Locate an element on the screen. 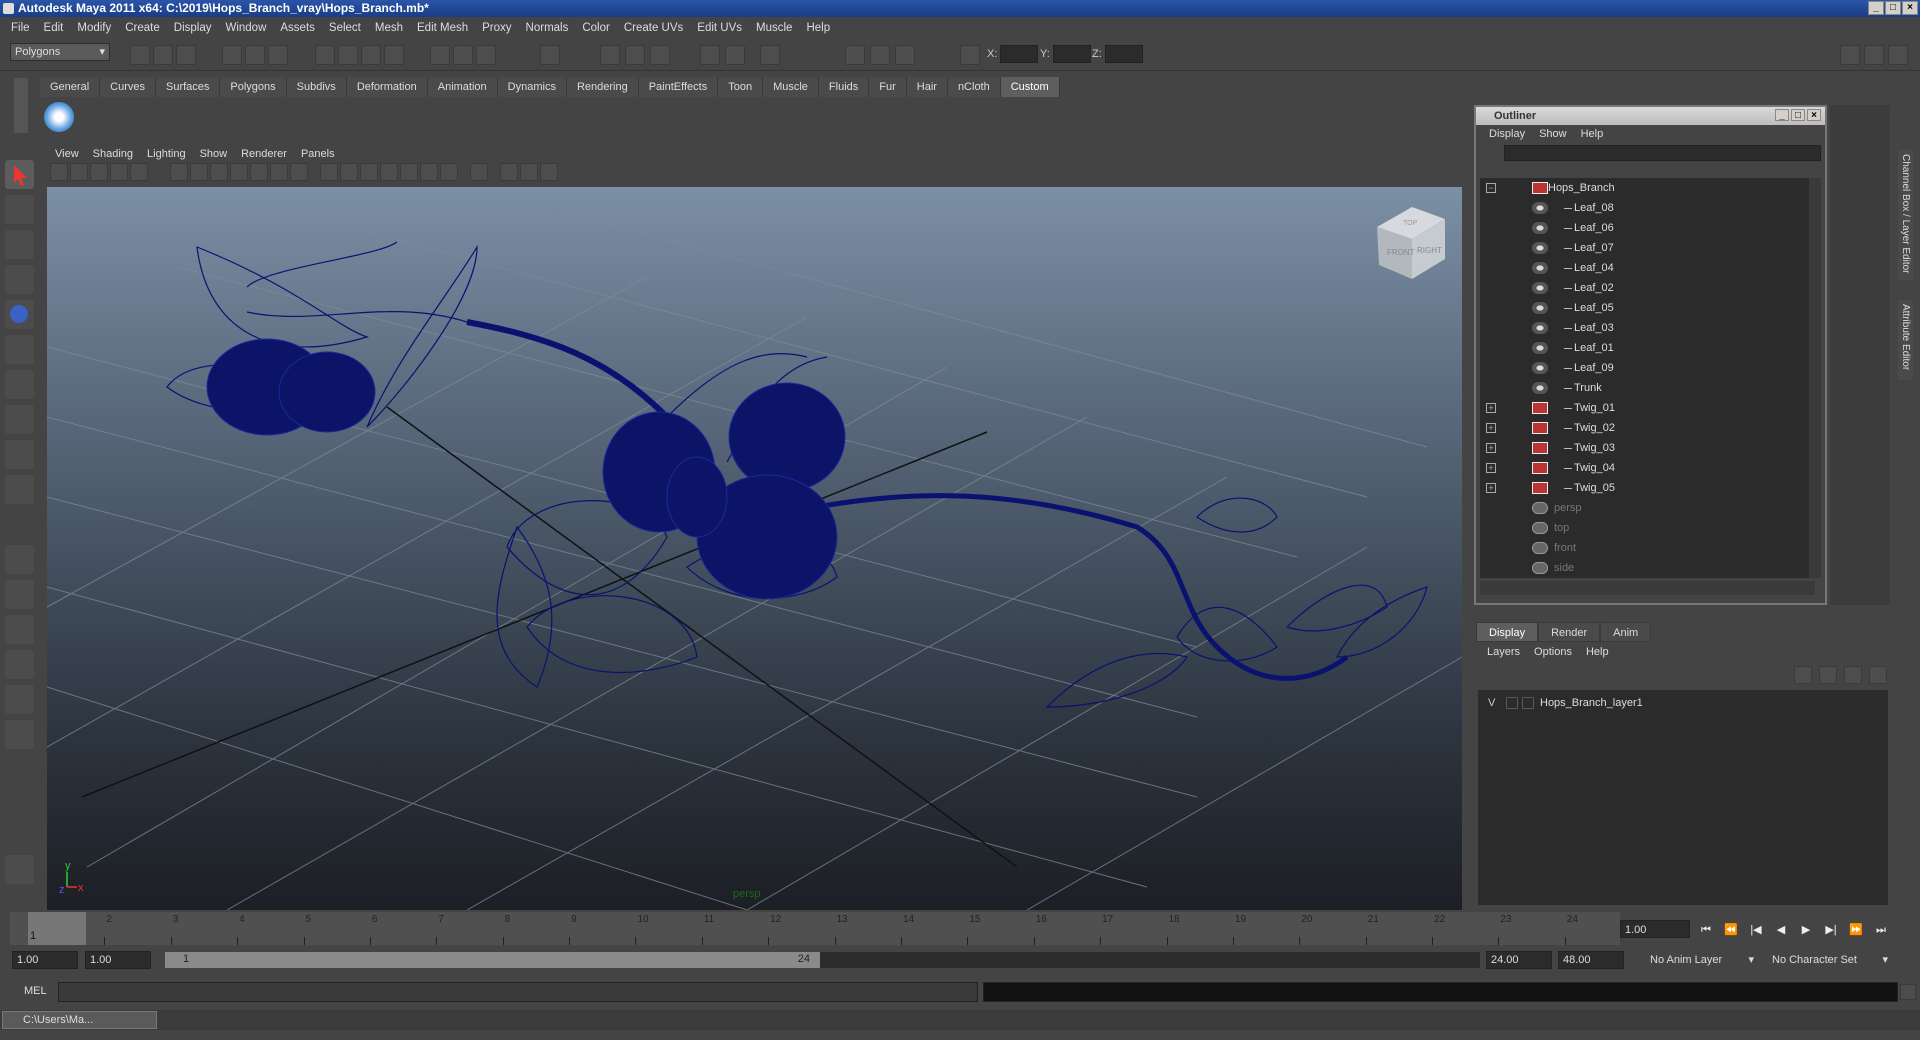  layer-up-icon is located at coordinates (1853, 675).